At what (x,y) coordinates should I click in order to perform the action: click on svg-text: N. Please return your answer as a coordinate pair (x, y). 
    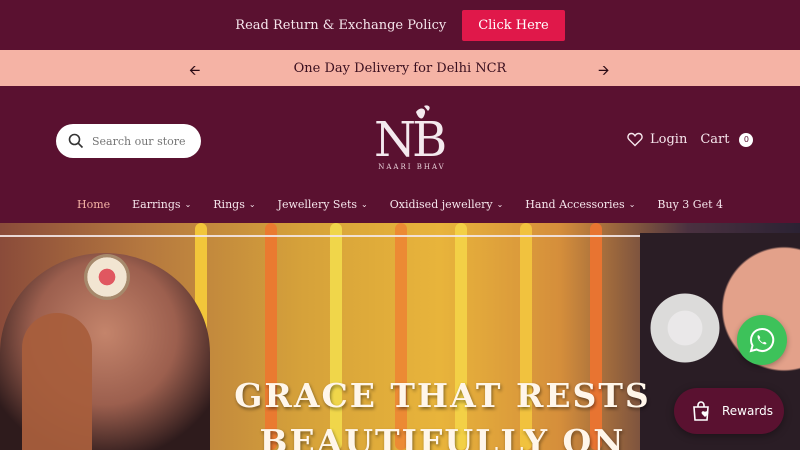
    Looking at the image, I should click on (395, 137).